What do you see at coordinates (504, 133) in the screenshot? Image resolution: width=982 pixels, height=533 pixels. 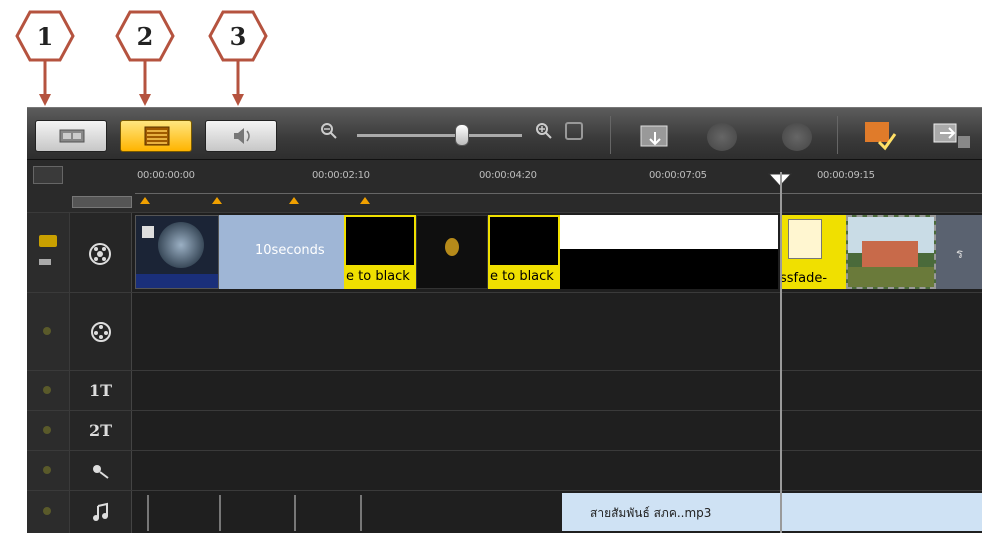 I see `timeline-toolbar` at bounding box center [504, 133].